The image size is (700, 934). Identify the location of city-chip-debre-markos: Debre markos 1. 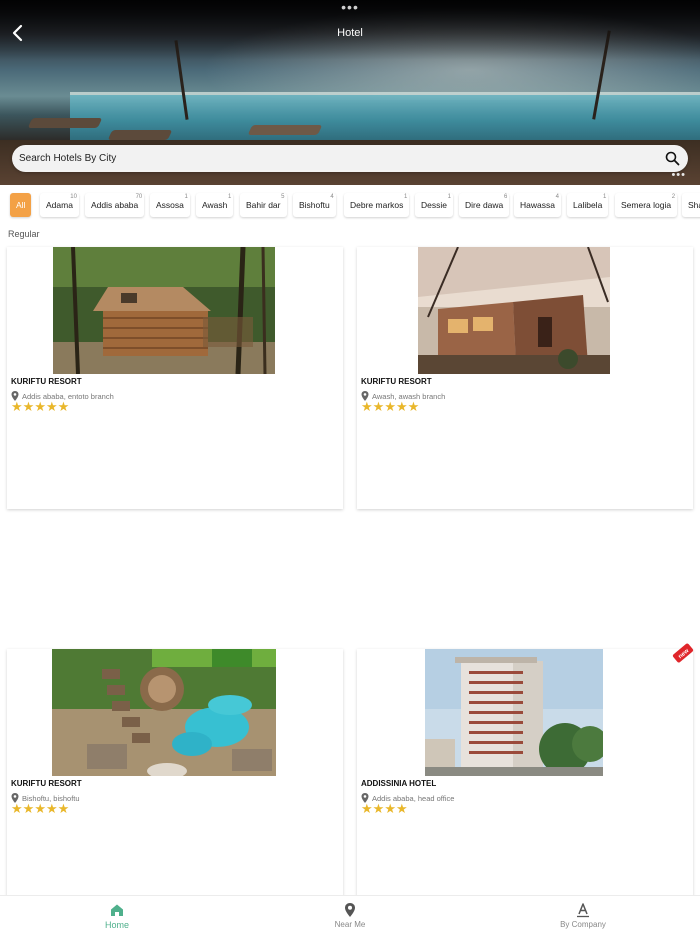
(377, 205).